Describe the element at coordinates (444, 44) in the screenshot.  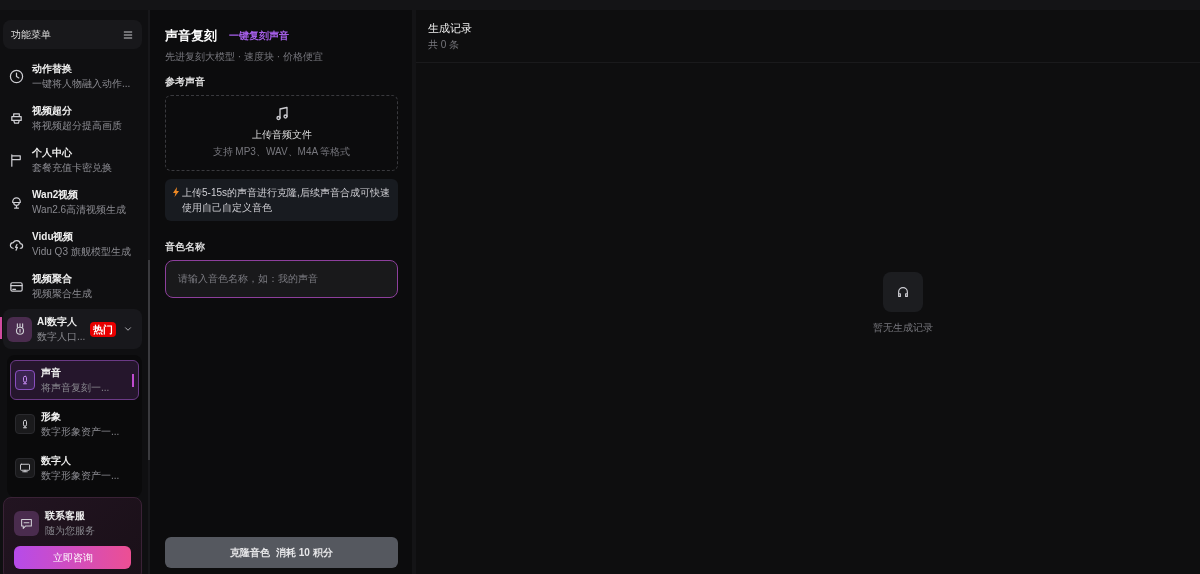
I see `records-count: 共 0 条` at that location.